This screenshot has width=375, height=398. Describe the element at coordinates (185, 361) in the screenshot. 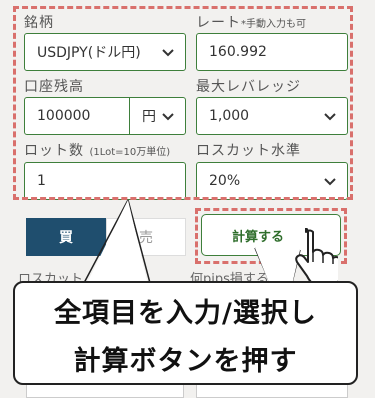

I see `callout-line-2: 計算ボタンを押す` at that location.